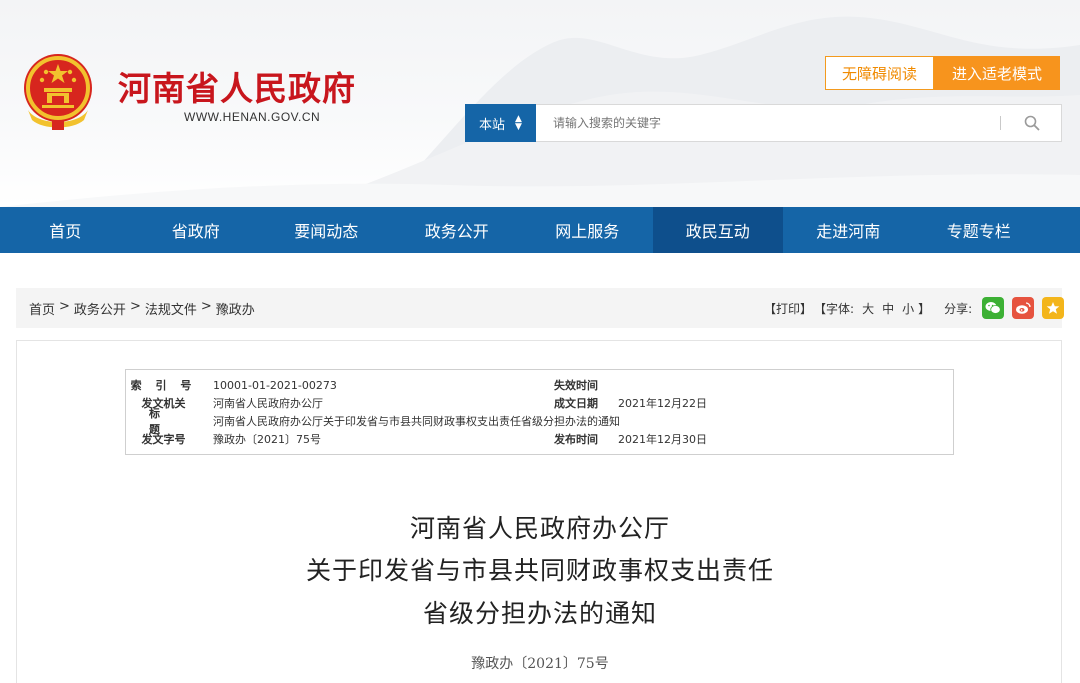  What do you see at coordinates (924, 308) in the screenshot?
I see `font-size-close: 】` at bounding box center [924, 308].